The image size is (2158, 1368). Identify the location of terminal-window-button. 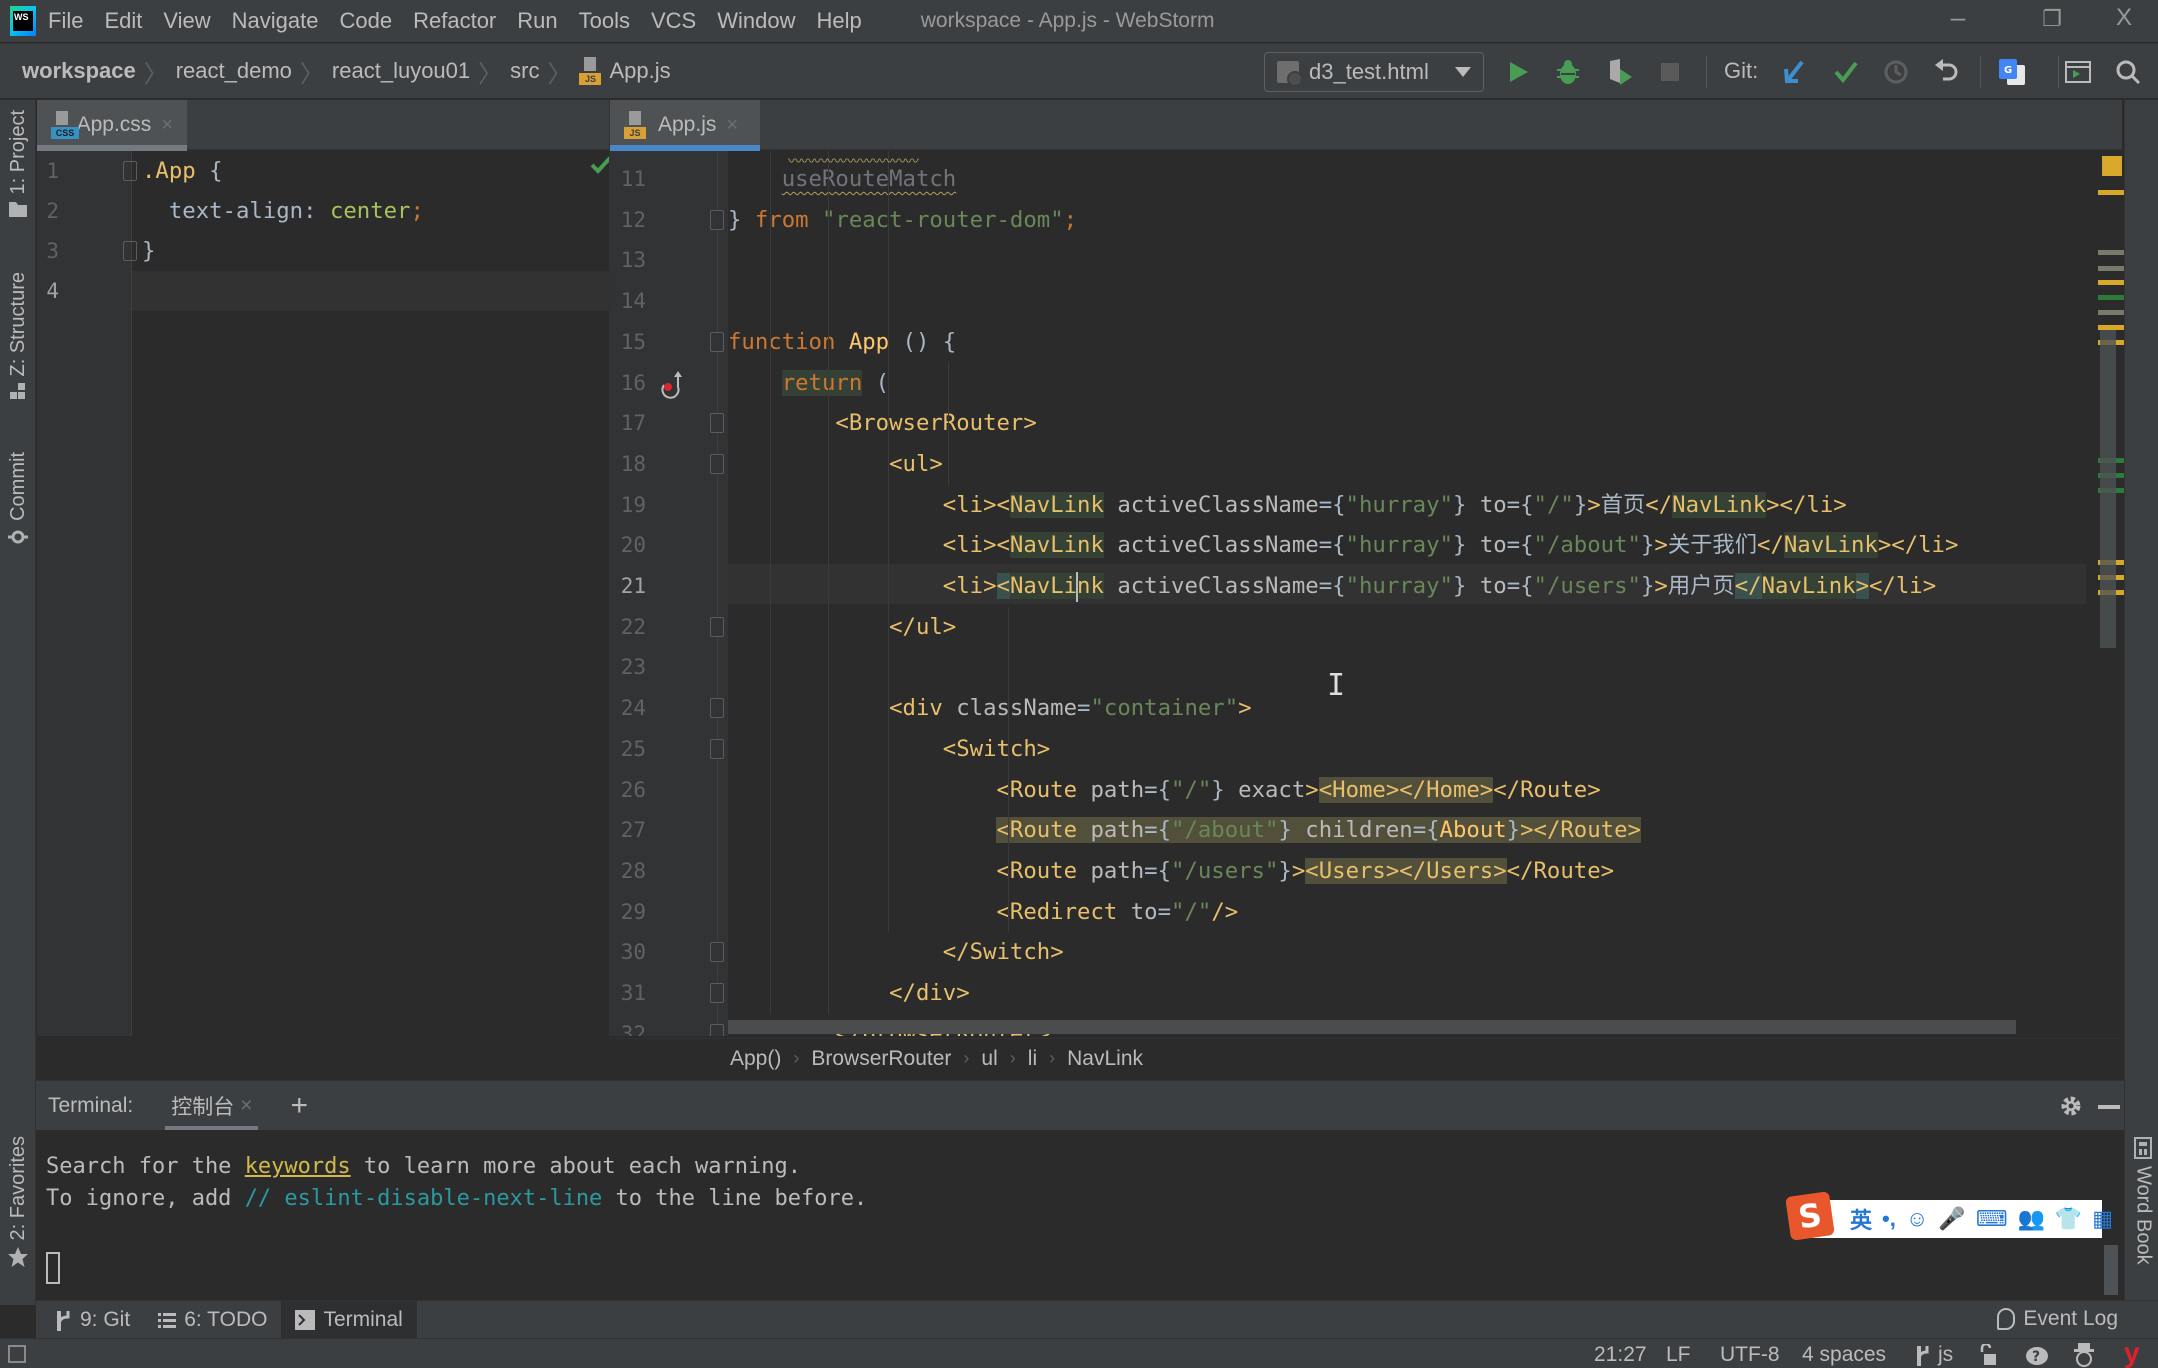
(2078, 72).